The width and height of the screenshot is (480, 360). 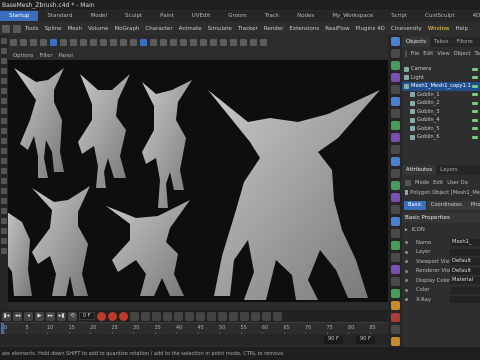 What do you see at coordinates (32, 29) in the screenshot?
I see `menu-item: Tools` at bounding box center [32, 29].